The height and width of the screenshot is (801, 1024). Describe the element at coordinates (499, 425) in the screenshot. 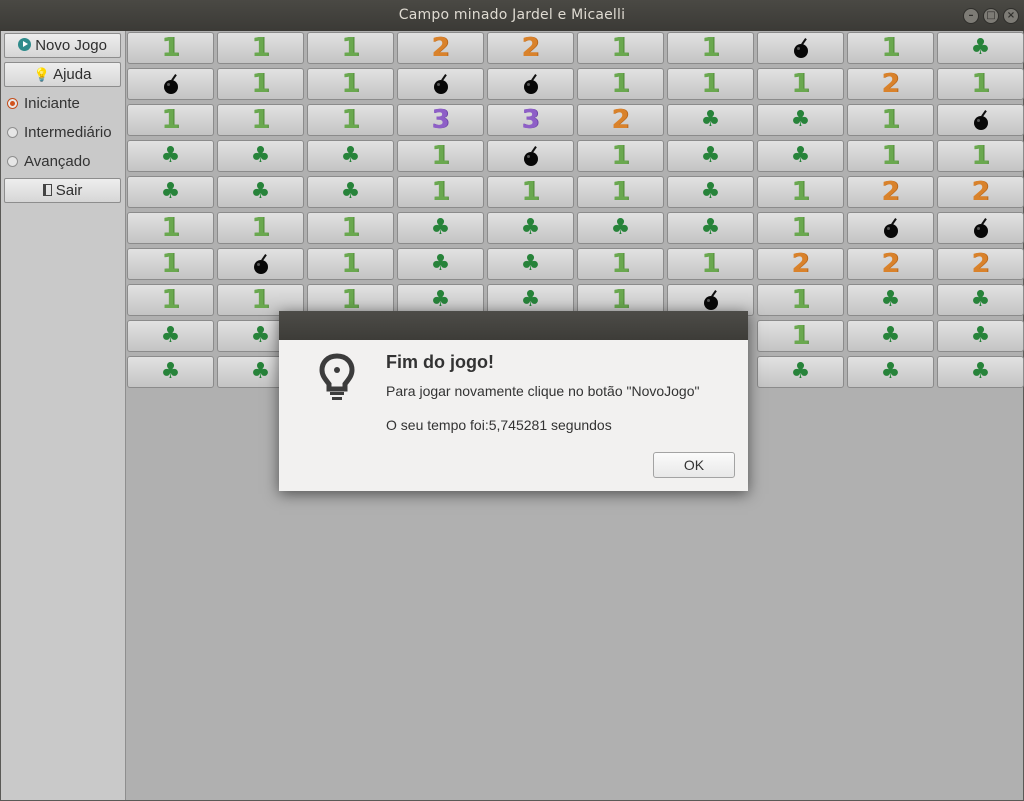

I see `dialog-time: O seu tempo foi:5,745281 segundos` at that location.